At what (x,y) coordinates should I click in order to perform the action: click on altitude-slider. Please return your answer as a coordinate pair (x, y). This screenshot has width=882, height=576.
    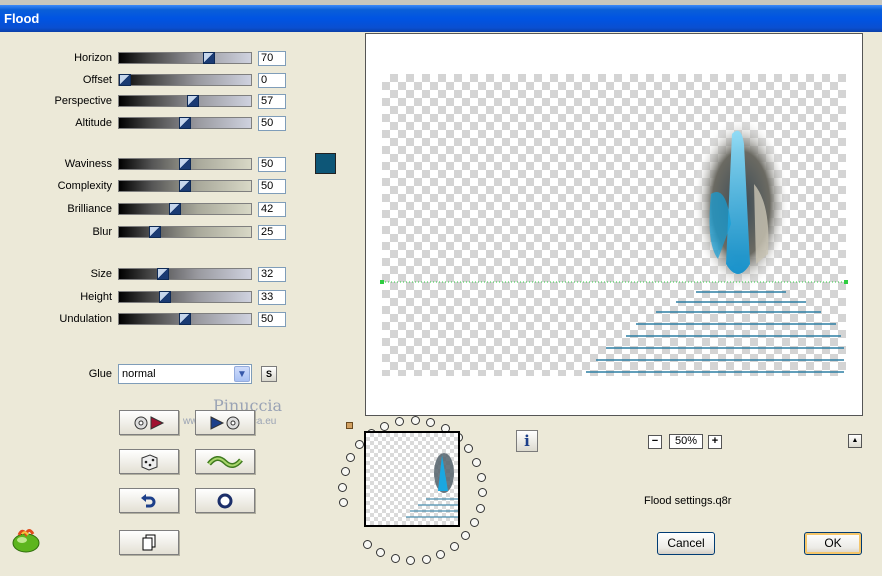
    Looking at the image, I should click on (185, 123).